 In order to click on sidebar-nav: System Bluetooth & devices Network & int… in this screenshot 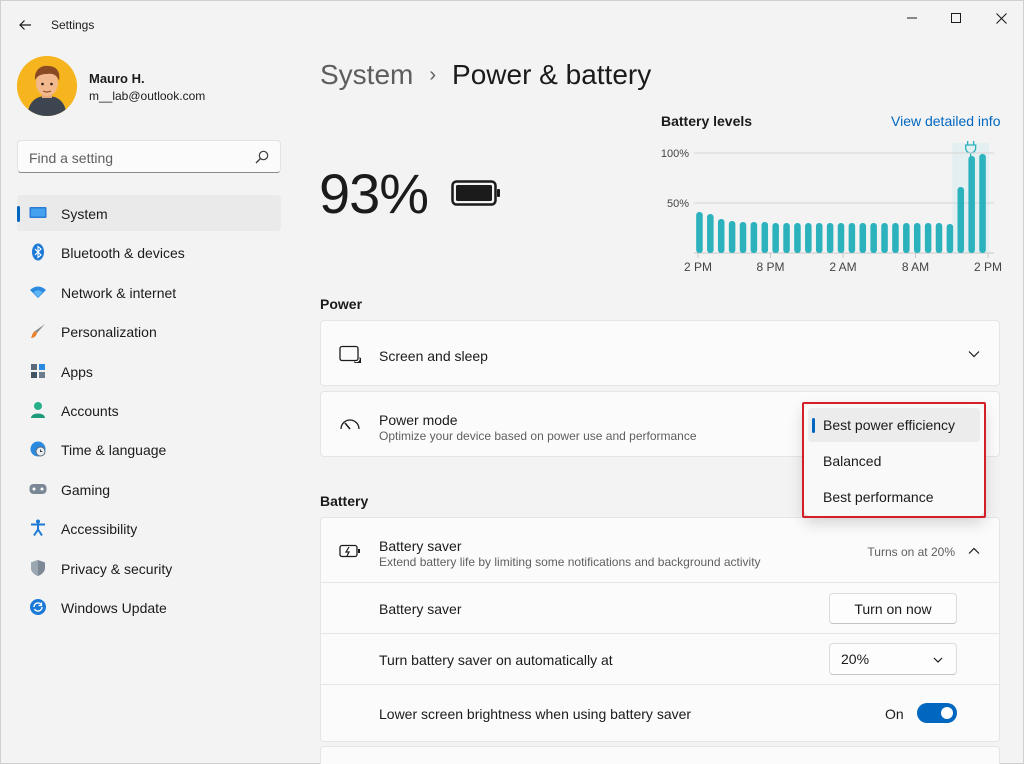, I will do `click(149, 411)`.